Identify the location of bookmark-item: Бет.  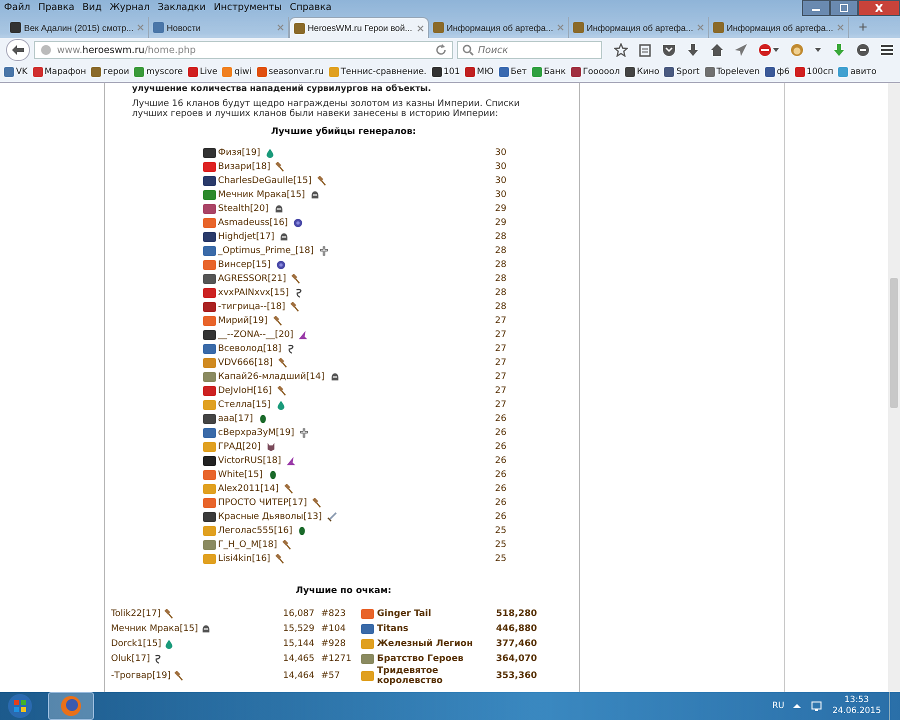
(512, 72).